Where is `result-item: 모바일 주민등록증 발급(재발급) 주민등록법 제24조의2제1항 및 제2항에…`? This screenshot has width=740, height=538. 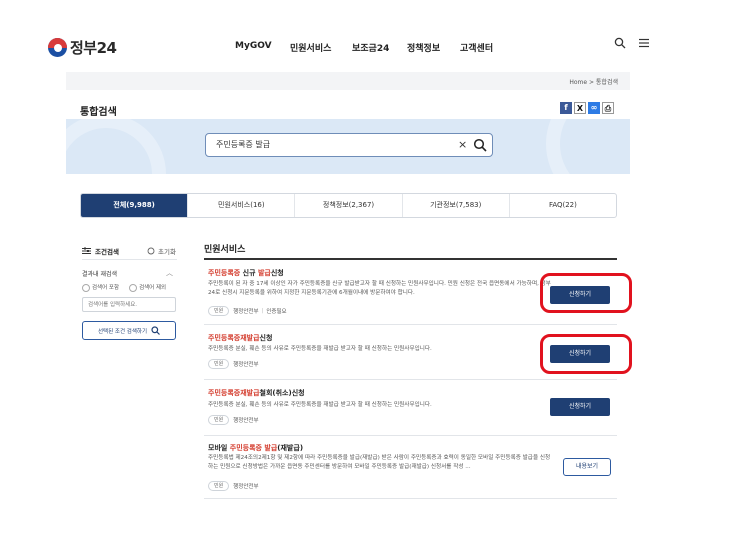
result-item: 모바일 주민등록증 발급(재발급) 주민등록법 제24조의2제1항 및 제2항에… is located at coordinates (410, 468).